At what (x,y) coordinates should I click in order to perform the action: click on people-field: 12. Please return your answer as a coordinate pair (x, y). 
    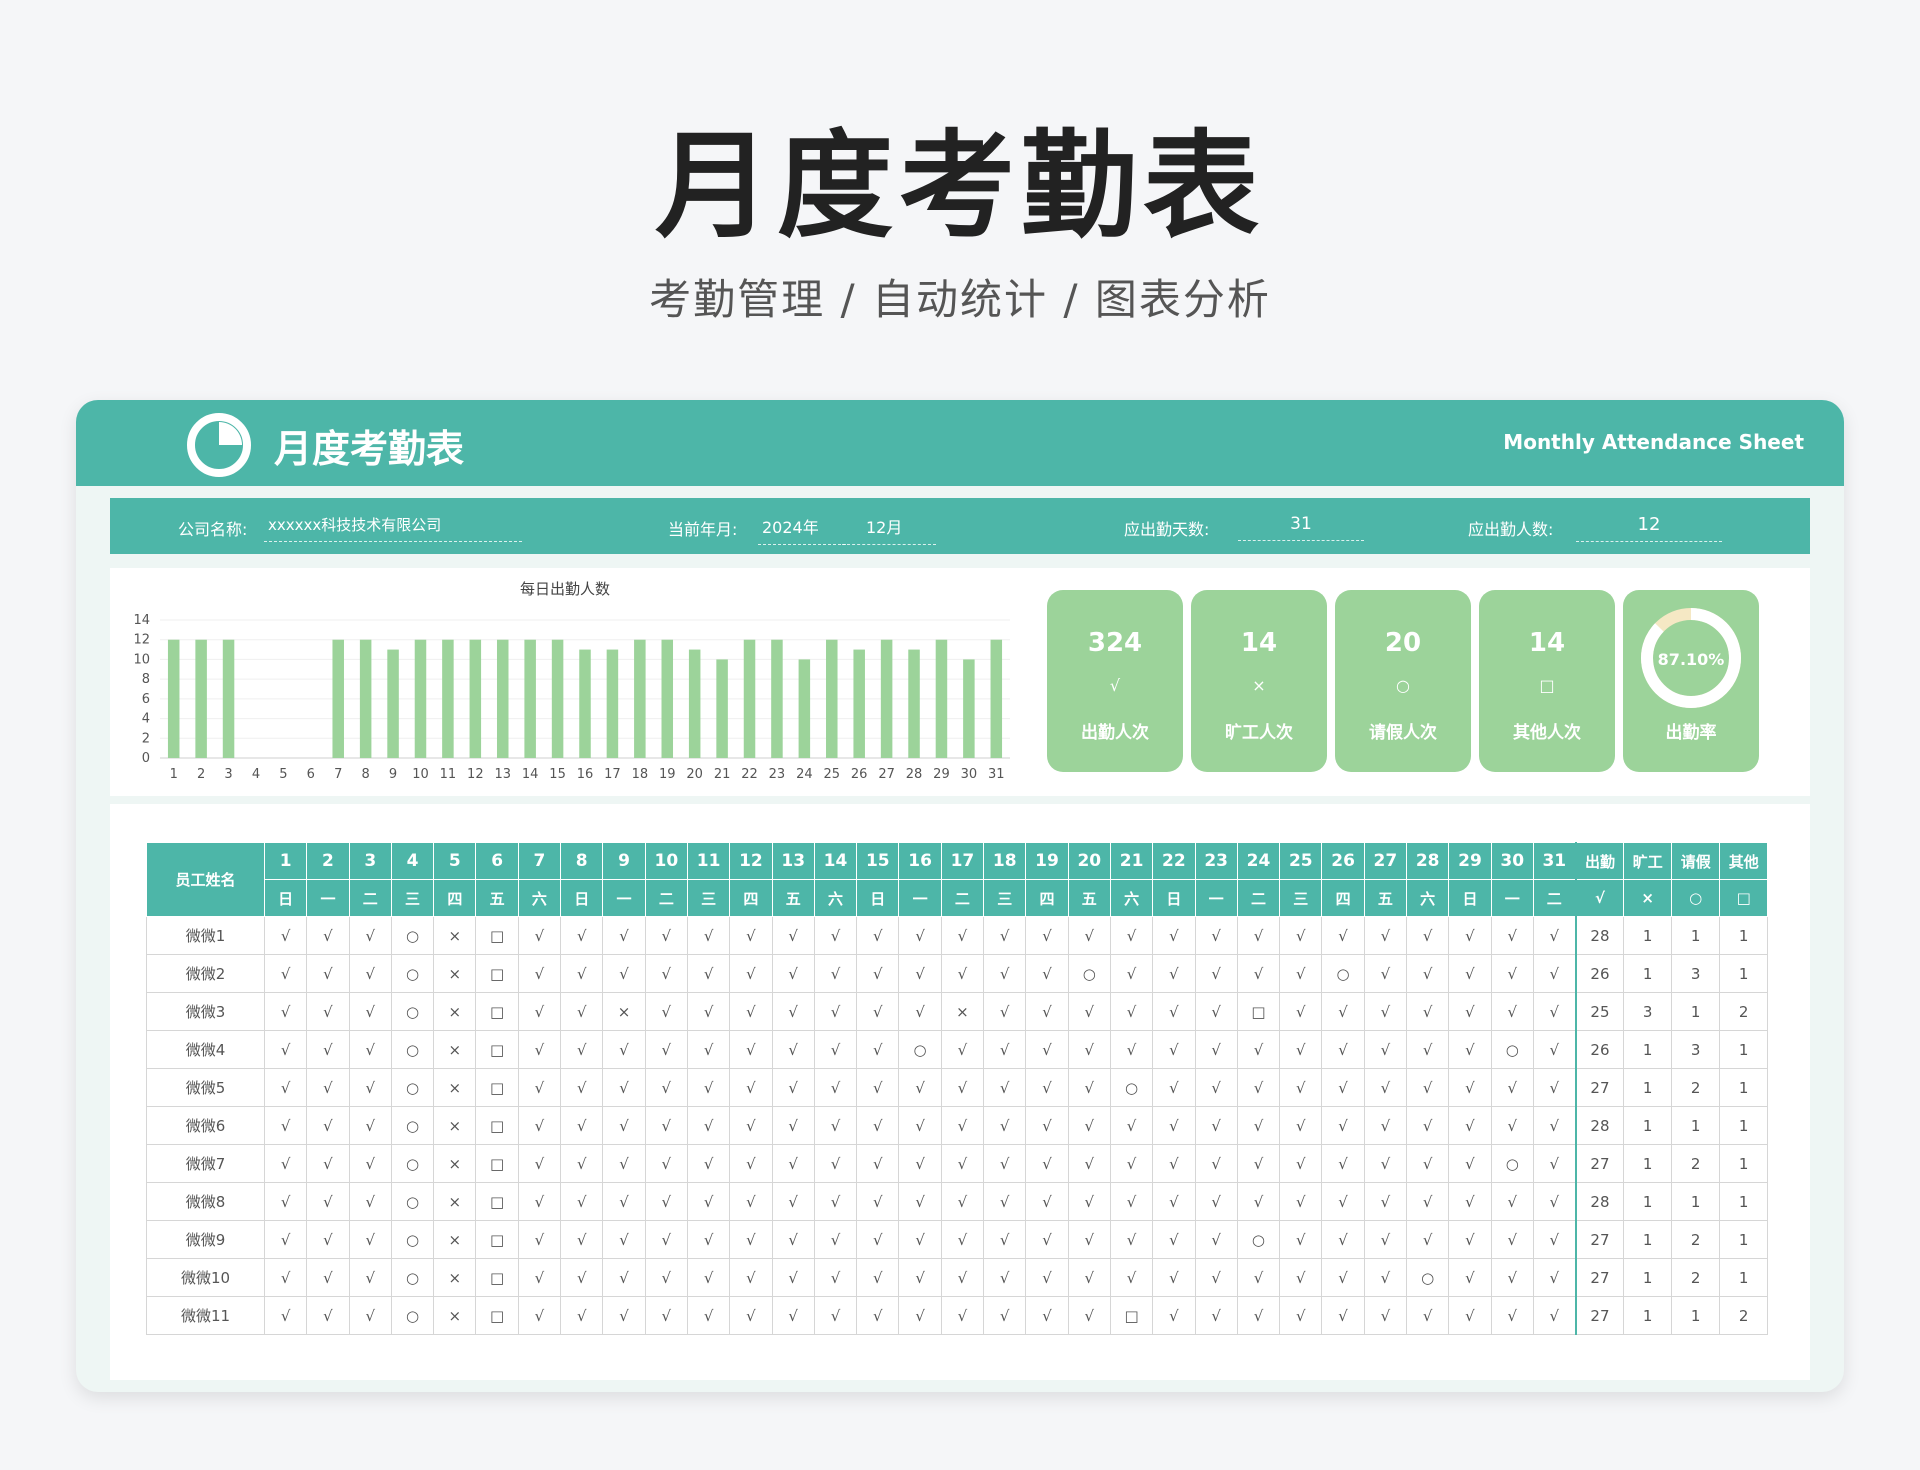
    Looking at the image, I should click on (1649, 528).